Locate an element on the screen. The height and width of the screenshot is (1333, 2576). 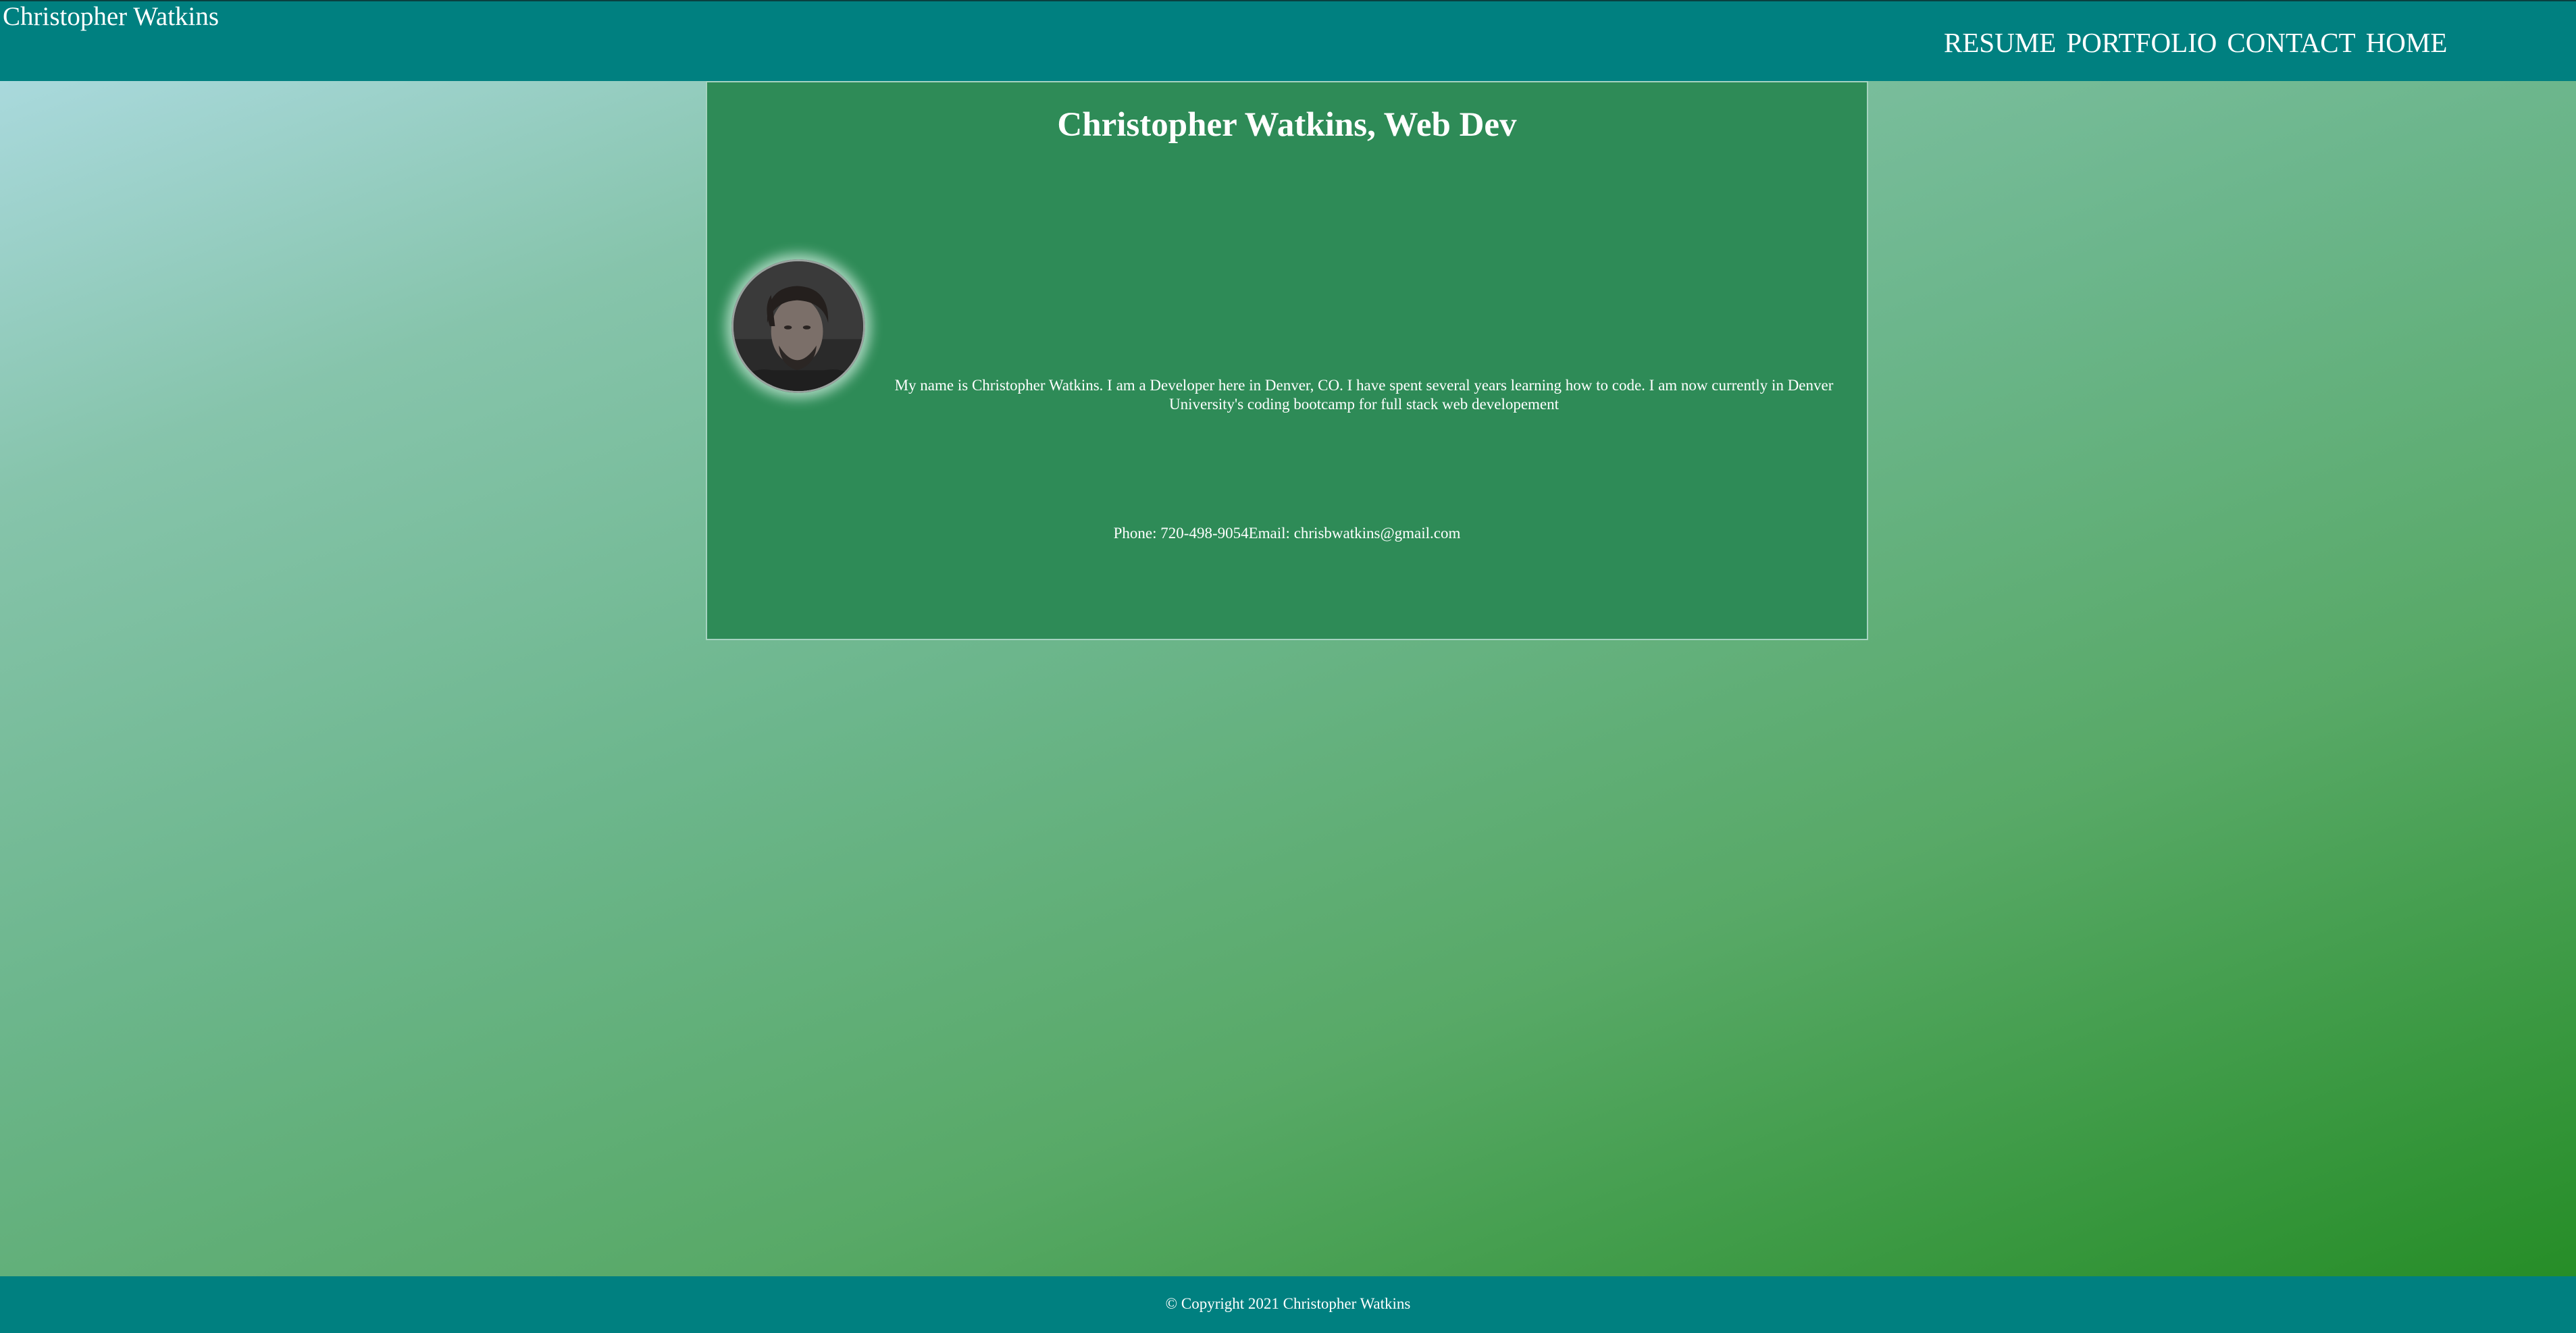
site-footer: © Copyright 2021 Christopher Watkins is located at coordinates (1288, 1305).